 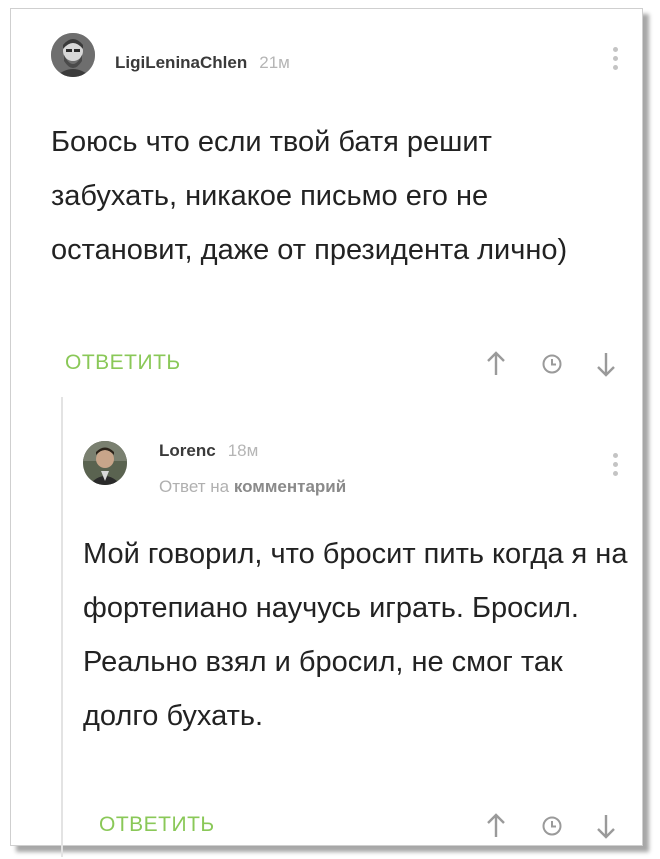 I want to click on author-line: LigiLeninaChlen 21м, so click(x=202, y=63).